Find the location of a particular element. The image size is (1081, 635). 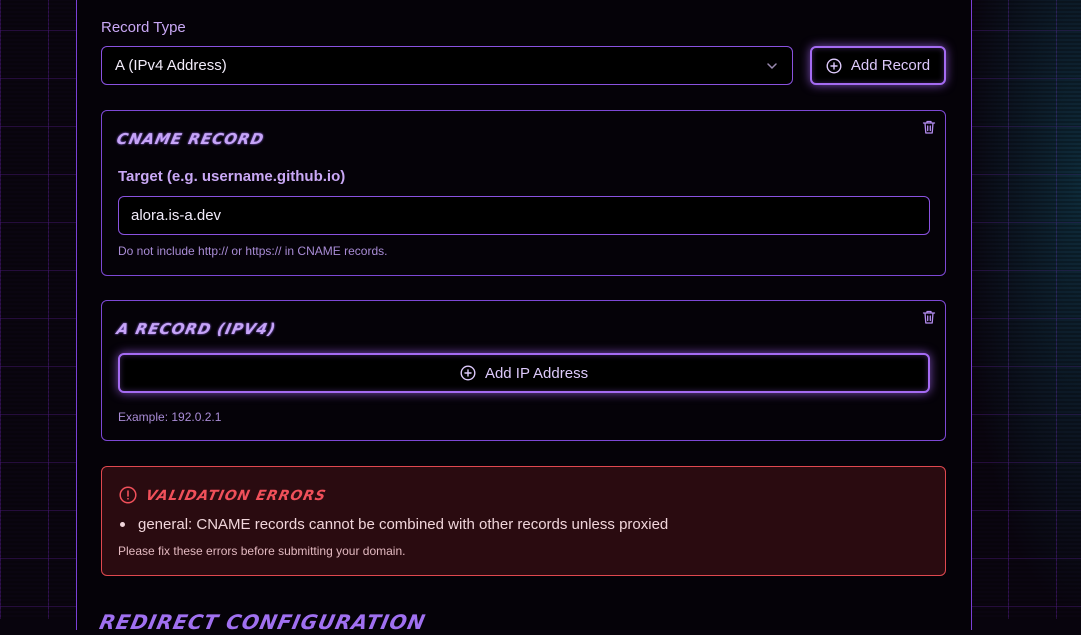

a-card-title: A Record (IPv4) is located at coordinates (196, 329).